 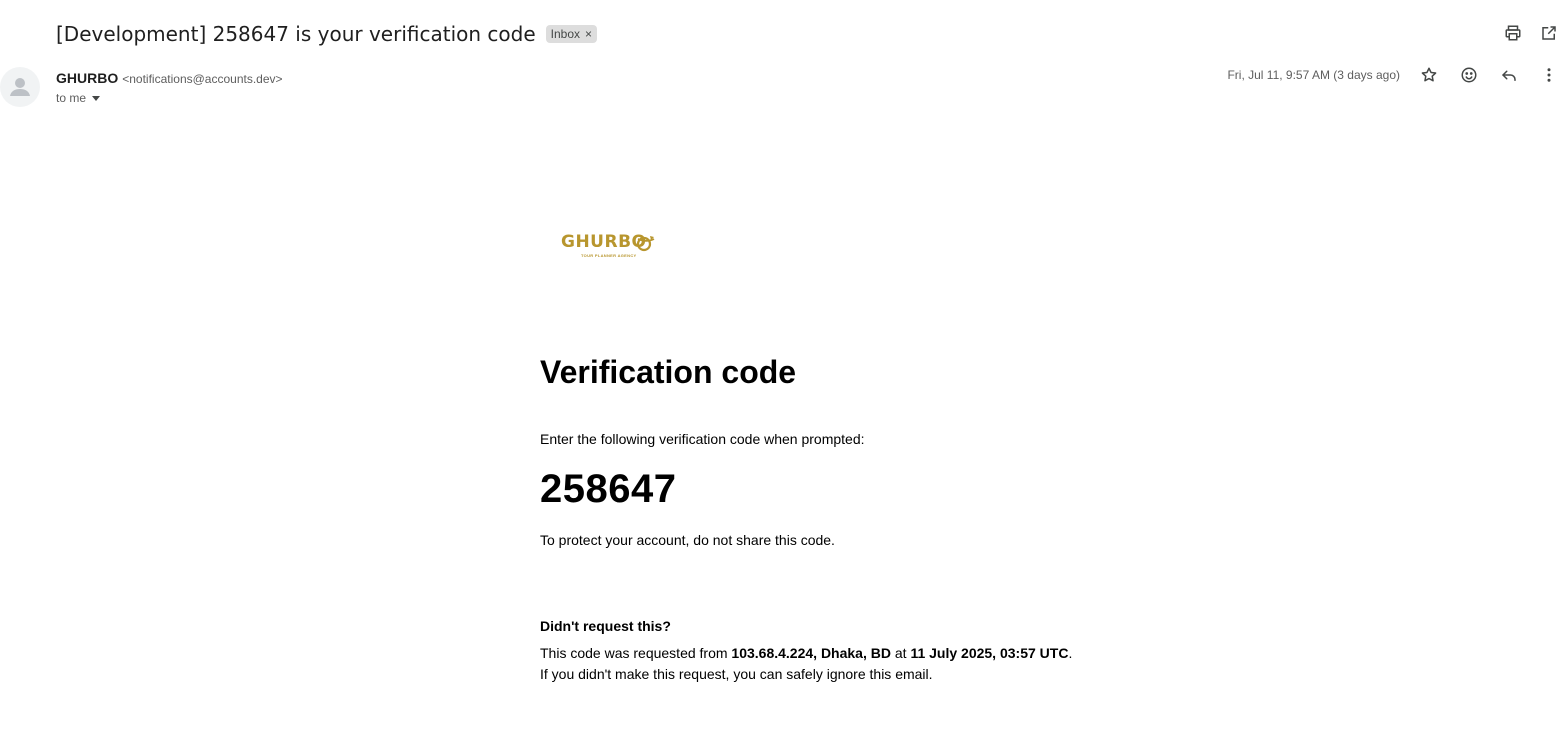 I want to click on logo-tagline: TOUR PLANNER AGENCY, so click(x=609, y=255).